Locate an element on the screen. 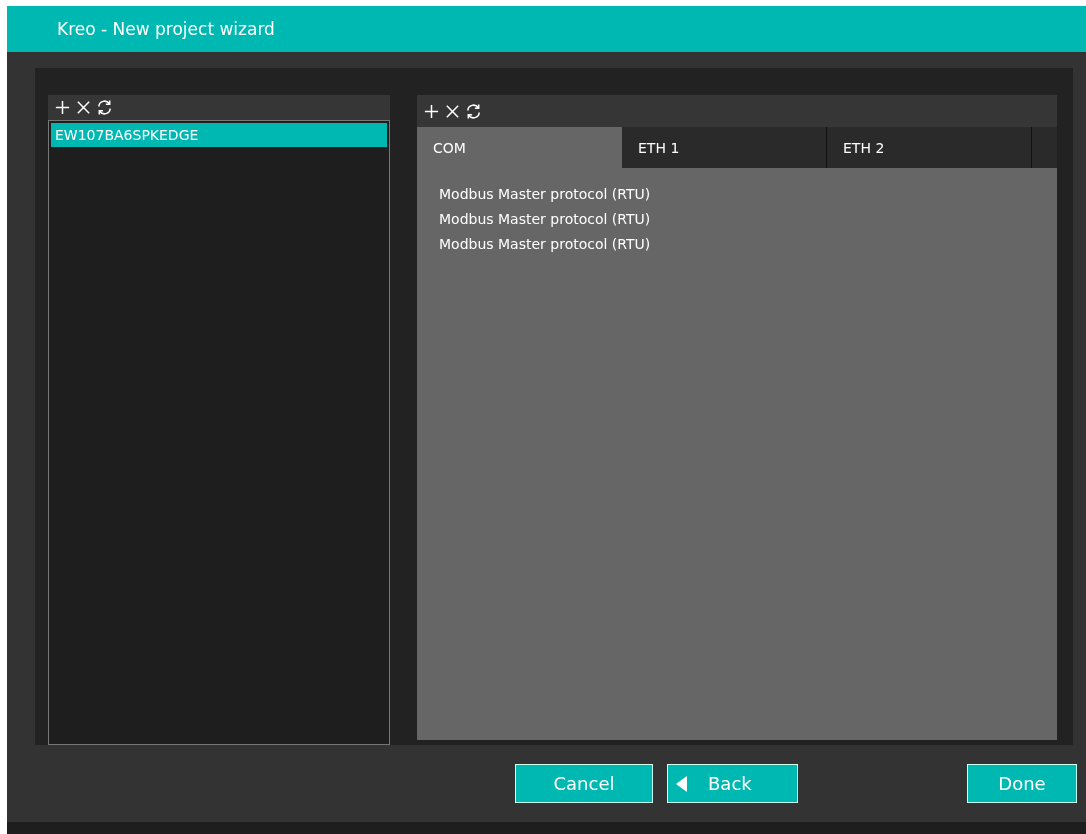 This screenshot has height=834, width=1086. tab: COM is located at coordinates (519, 147).